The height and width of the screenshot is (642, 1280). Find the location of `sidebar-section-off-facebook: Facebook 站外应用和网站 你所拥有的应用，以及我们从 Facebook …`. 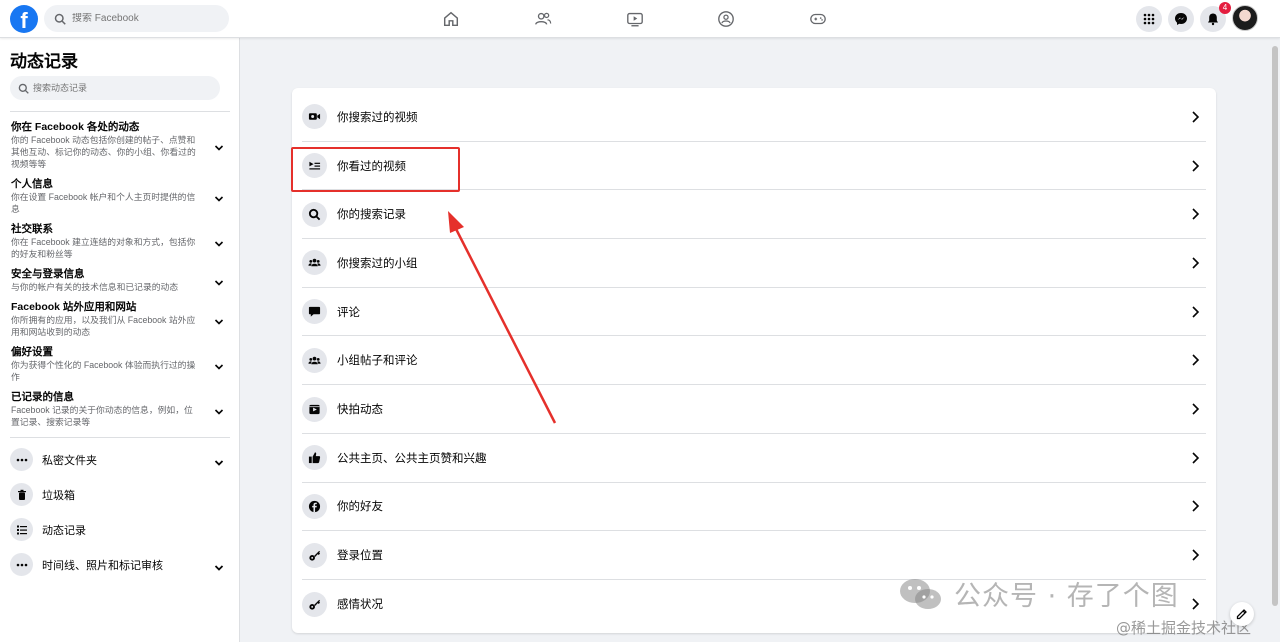

sidebar-section-off-facebook: Facebook 站外应用和网站 你所拥有的应用，以及我们从 Facebook … is located at coordinates (120, 318).